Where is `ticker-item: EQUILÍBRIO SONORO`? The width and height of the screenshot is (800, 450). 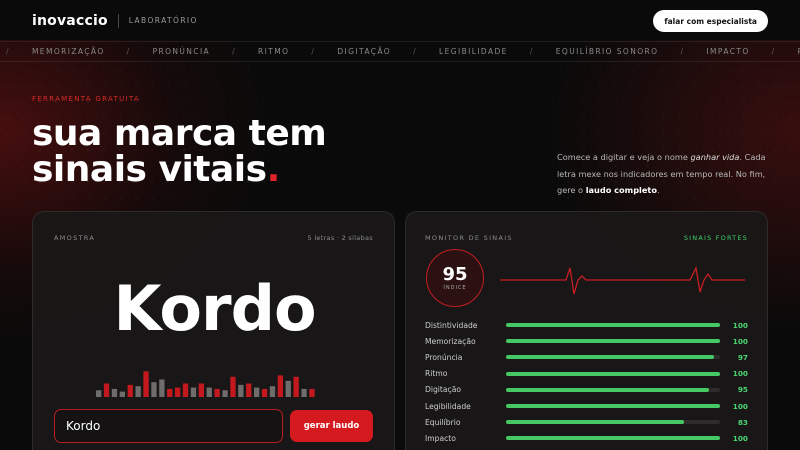 ticker-item: EQUILÍBRIO SONORO is located at coordinates (607, 51).